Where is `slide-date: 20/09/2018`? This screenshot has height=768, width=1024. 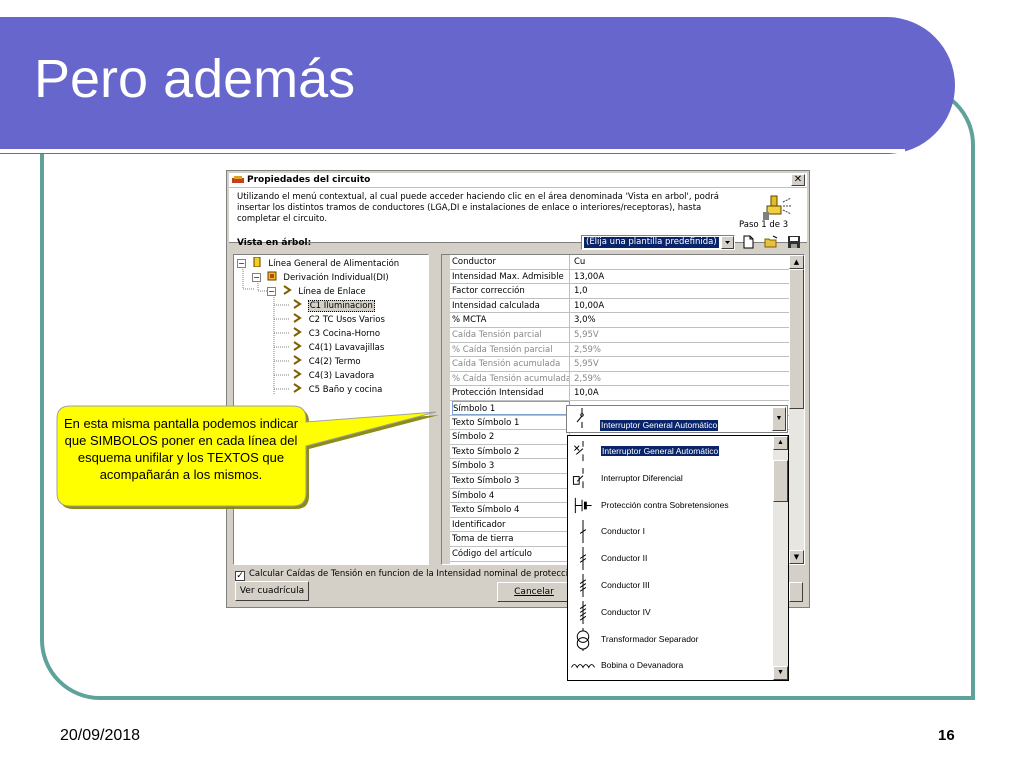 slide-date: 20/09/2018 is located at coordinates (100, 735).